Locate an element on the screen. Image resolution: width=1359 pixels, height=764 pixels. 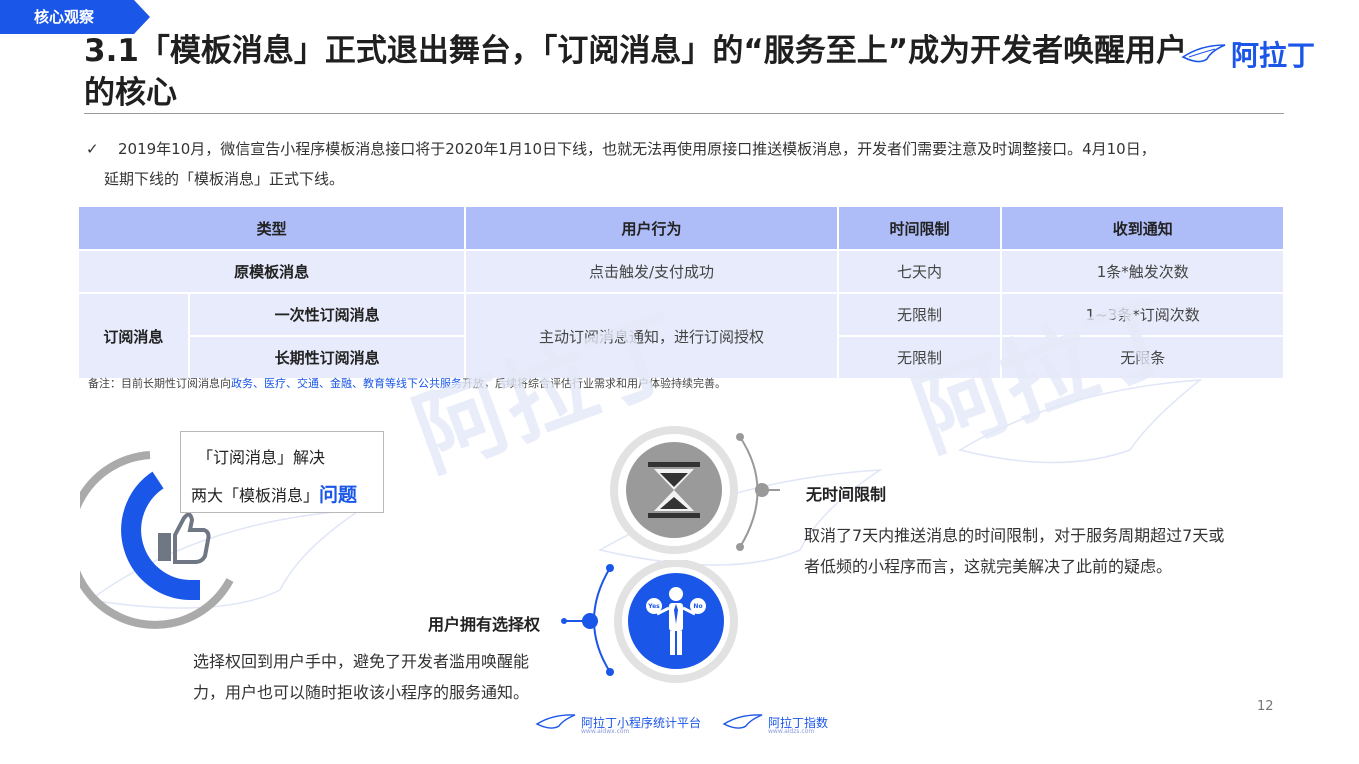
header-notify: 收到通知 is located at coordinates (1142, 228).